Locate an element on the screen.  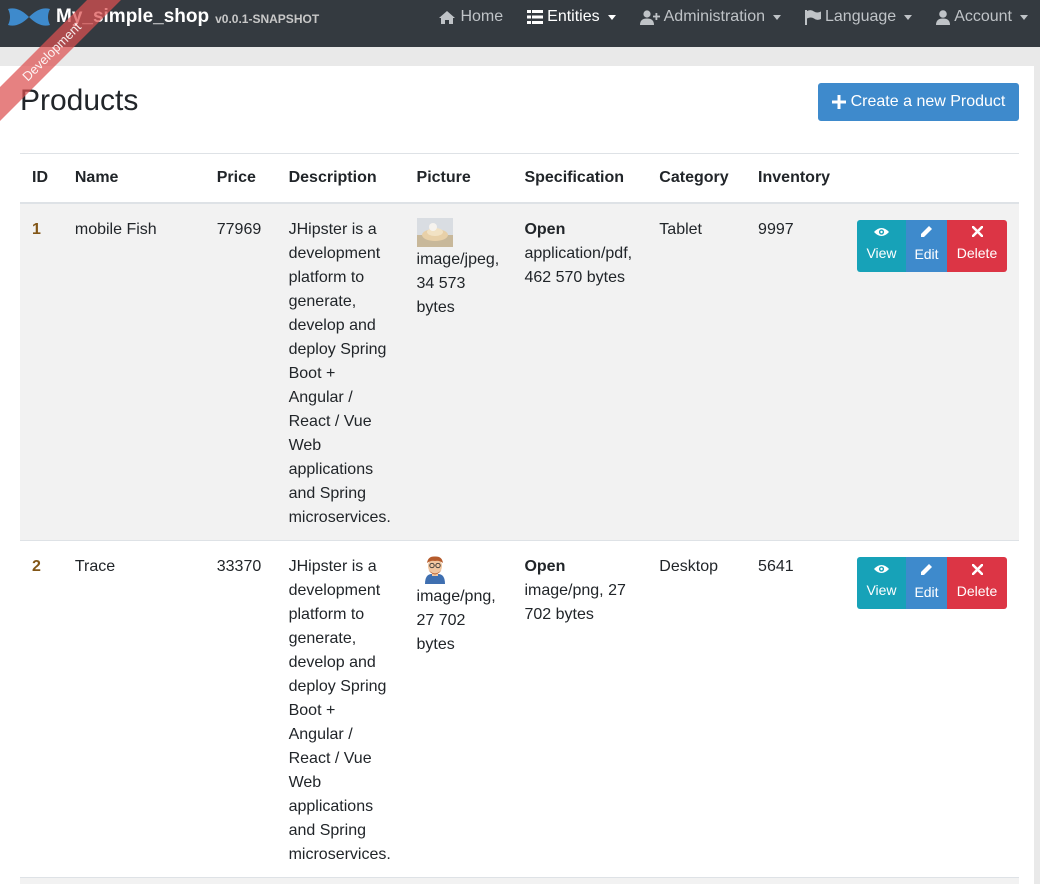
create-product-button: Create a new Product is located at coordinates (918, 102).